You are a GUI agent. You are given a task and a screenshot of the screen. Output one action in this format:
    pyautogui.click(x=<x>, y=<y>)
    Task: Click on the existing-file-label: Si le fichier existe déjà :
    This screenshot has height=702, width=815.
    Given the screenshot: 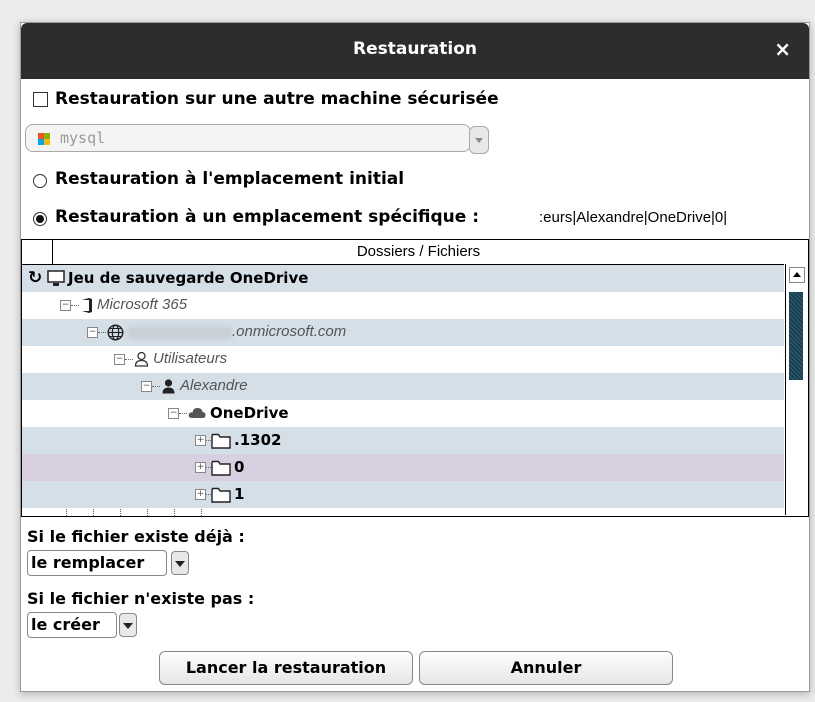 What is the action you would take?
    pyautogui.click(x=136, y=536)
    